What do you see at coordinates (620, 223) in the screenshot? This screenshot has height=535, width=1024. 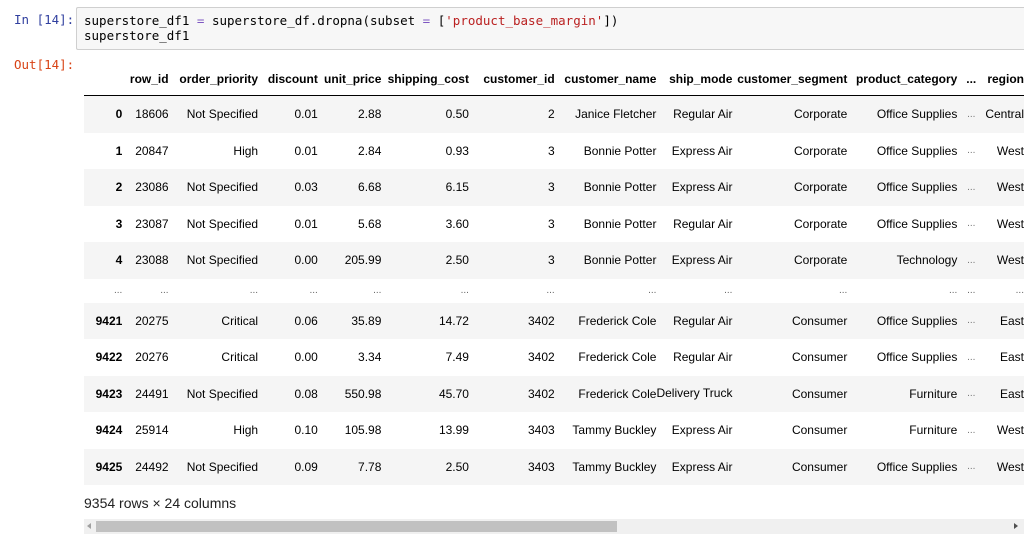 I see `table-cell: Bonnie Potter` at bounding box center [620, 223].